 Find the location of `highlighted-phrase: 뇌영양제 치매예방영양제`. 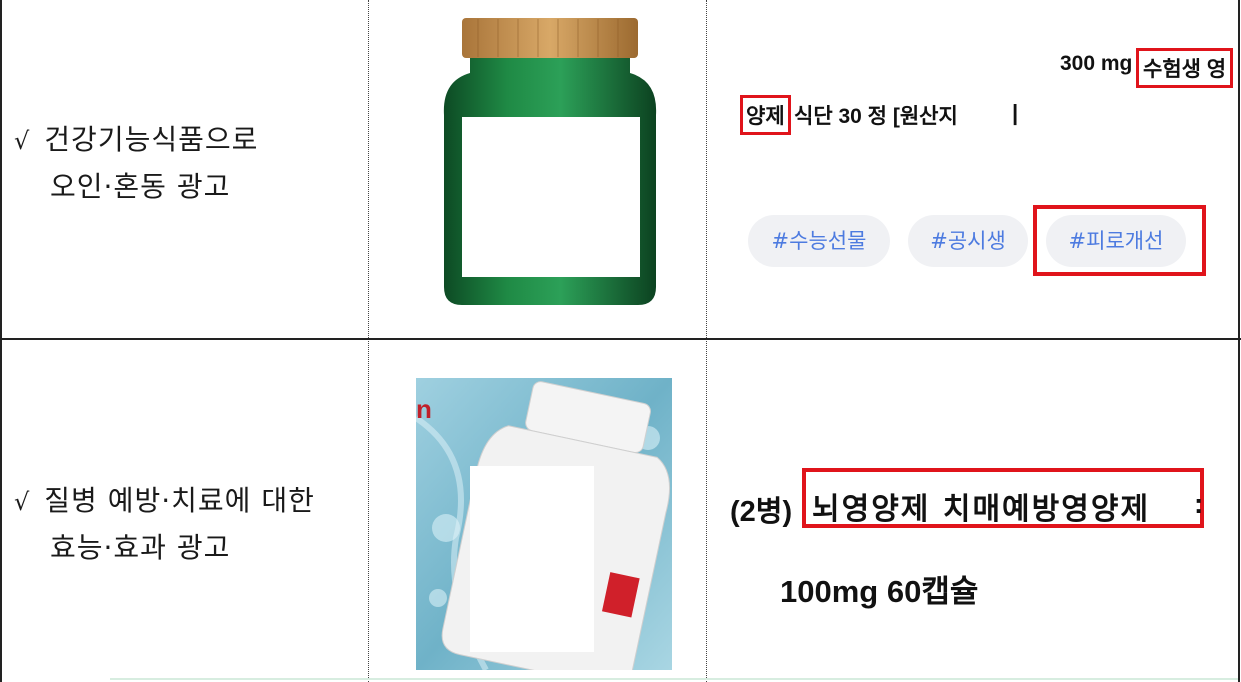

highlighted-phrase: 뇌영양제 치매예방영양제 is located at coordinates (981, 506).